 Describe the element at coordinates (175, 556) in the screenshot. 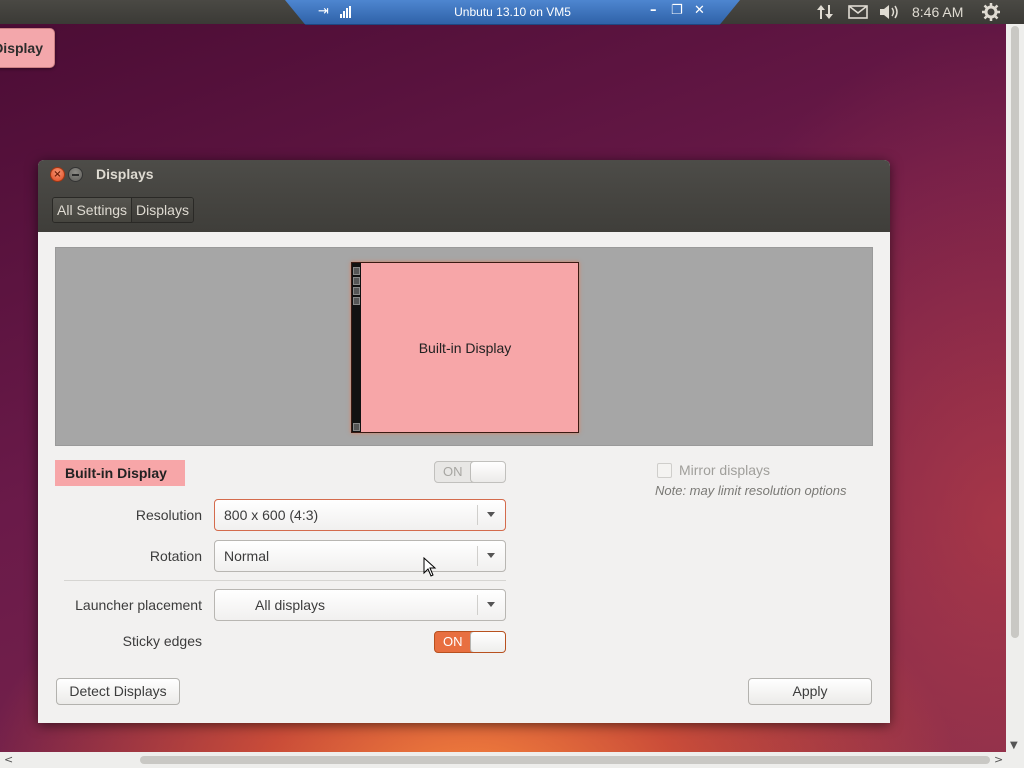

I see `rotation-label: Rotation` at that location.